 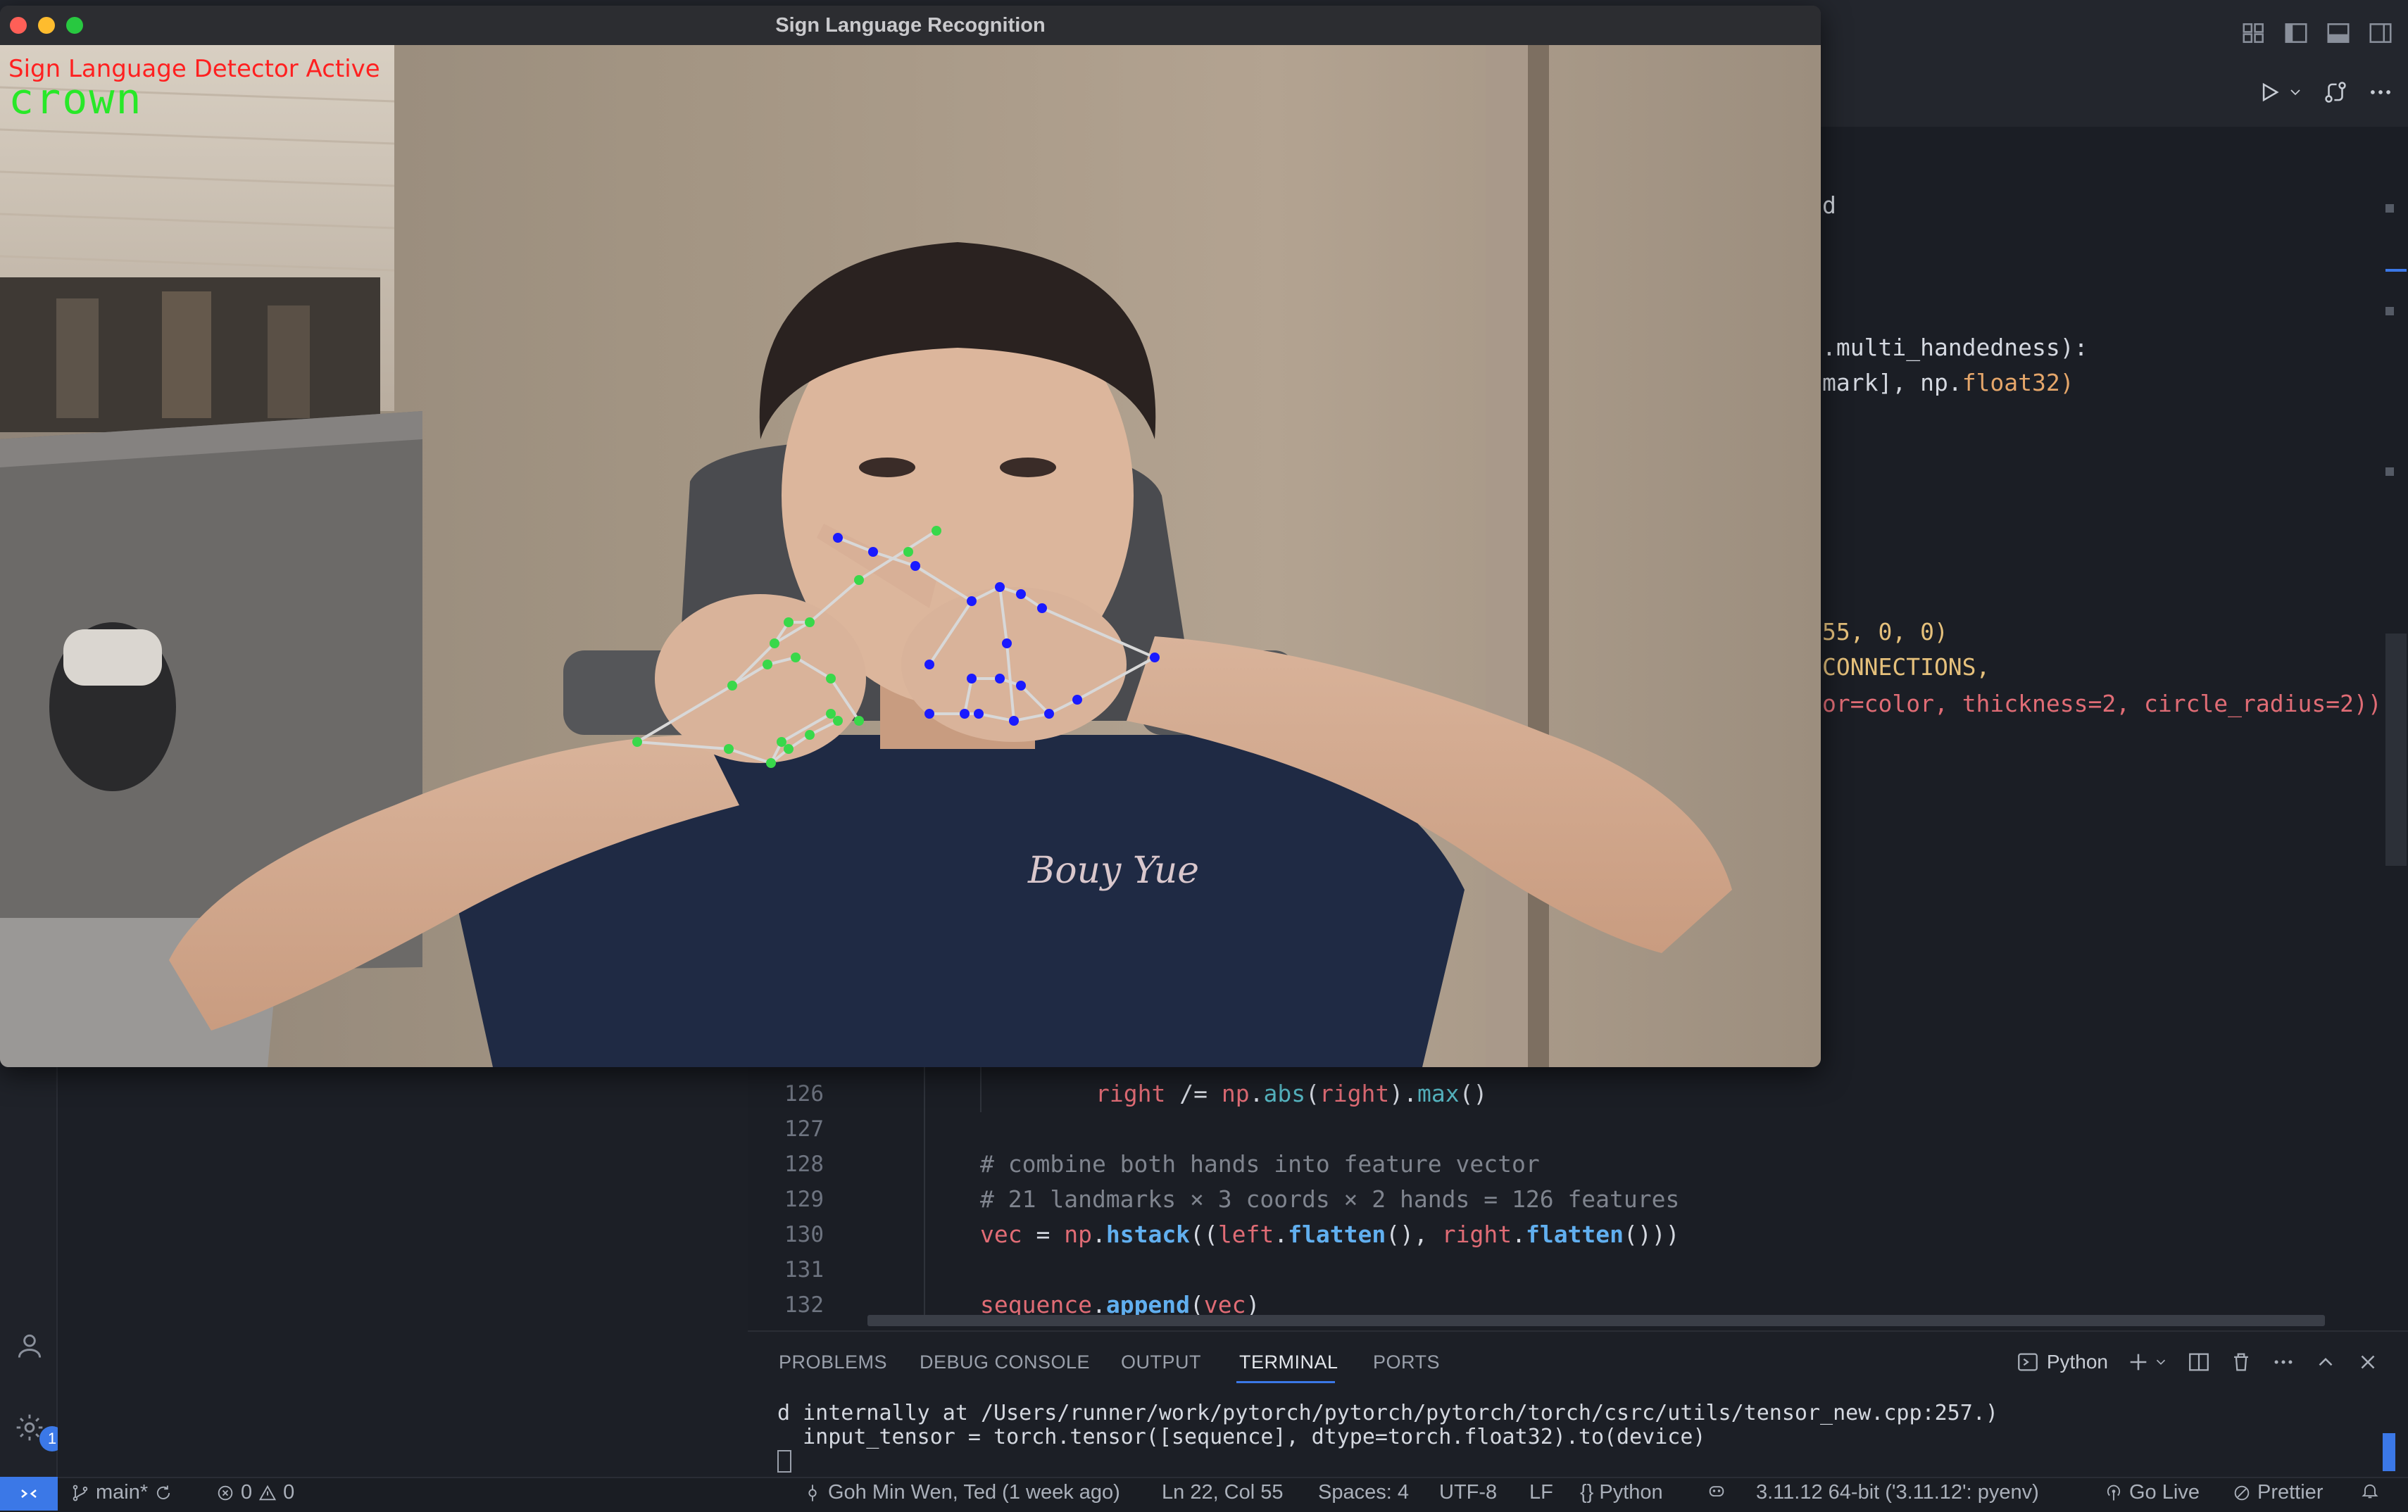 What do you see at coordinates (2396, 270) in the screenshot?
I see `minimap-cursor-marker` at bounding box center [2396, 270].